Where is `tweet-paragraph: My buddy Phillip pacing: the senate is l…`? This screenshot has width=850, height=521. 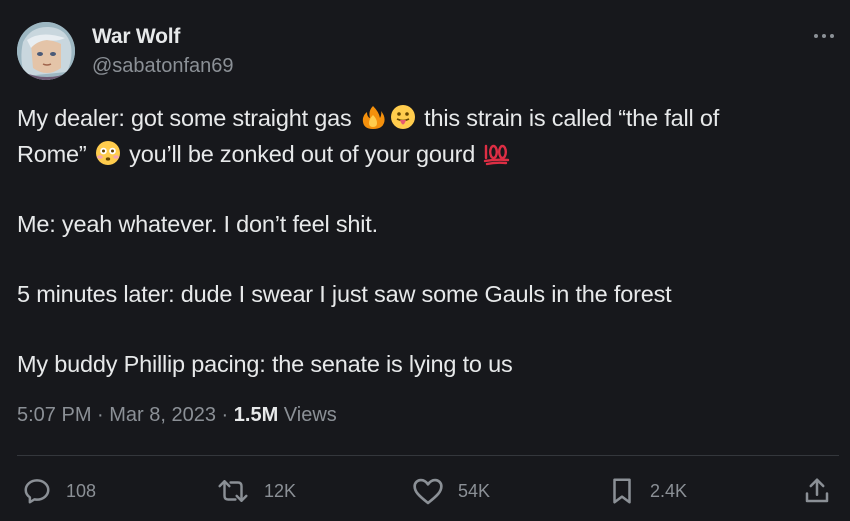 tweet-paragraph: My buddy Phillip pacing: the senate is l… is located at coordinates (265, 364).